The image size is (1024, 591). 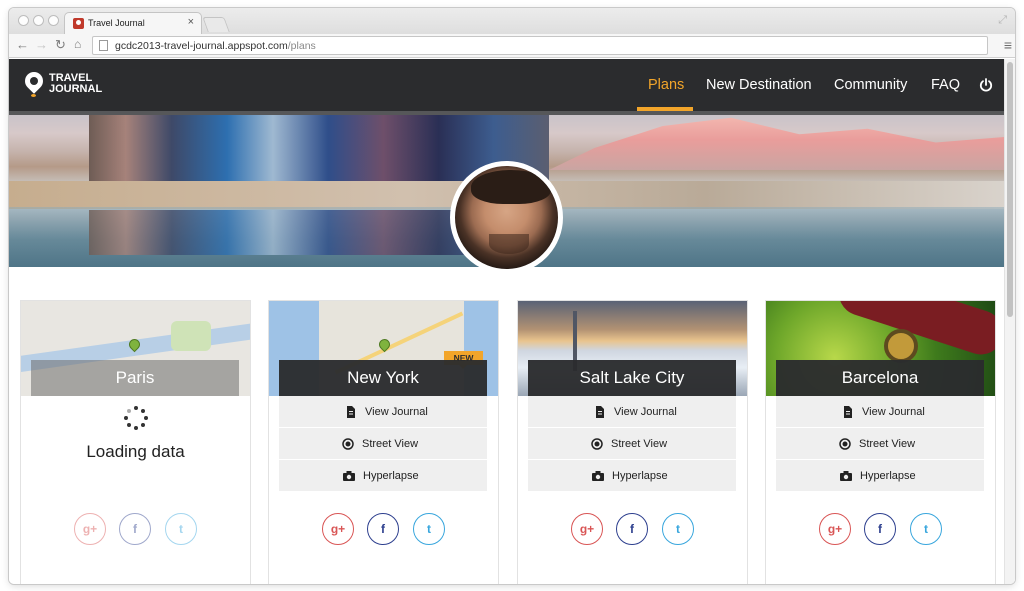 I want to click on tab-title: Travel Journal, so click(x=116, y=23).